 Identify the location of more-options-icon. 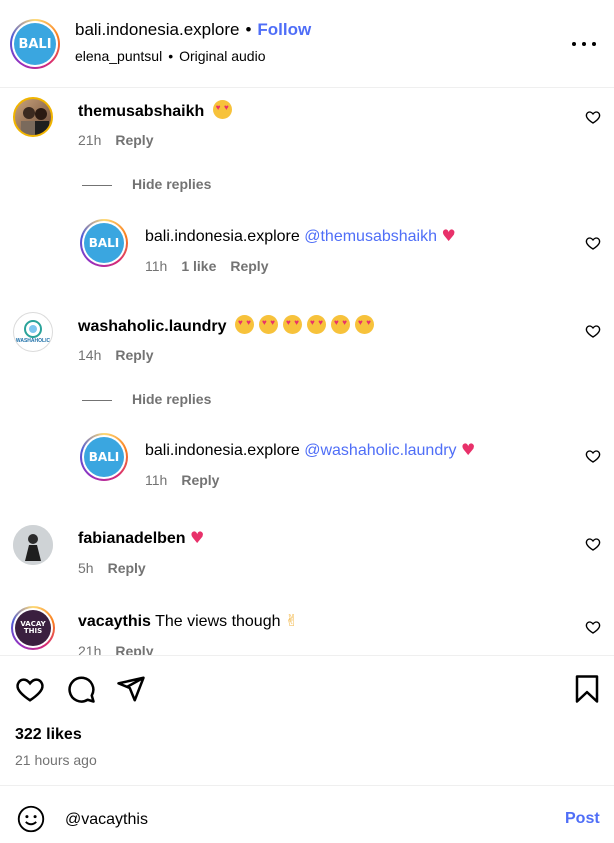
(584, 44).